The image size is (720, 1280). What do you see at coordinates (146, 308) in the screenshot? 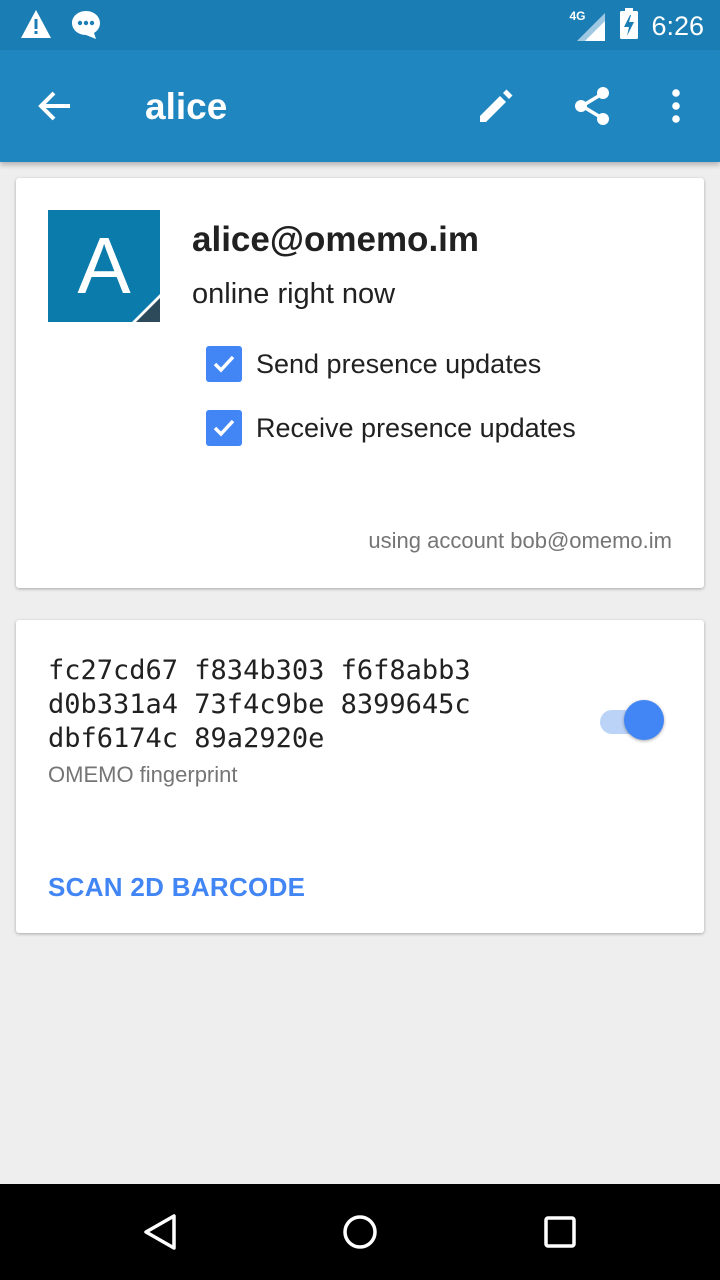
I see `avatar-corner-icon` at bounding box center [146, 308].